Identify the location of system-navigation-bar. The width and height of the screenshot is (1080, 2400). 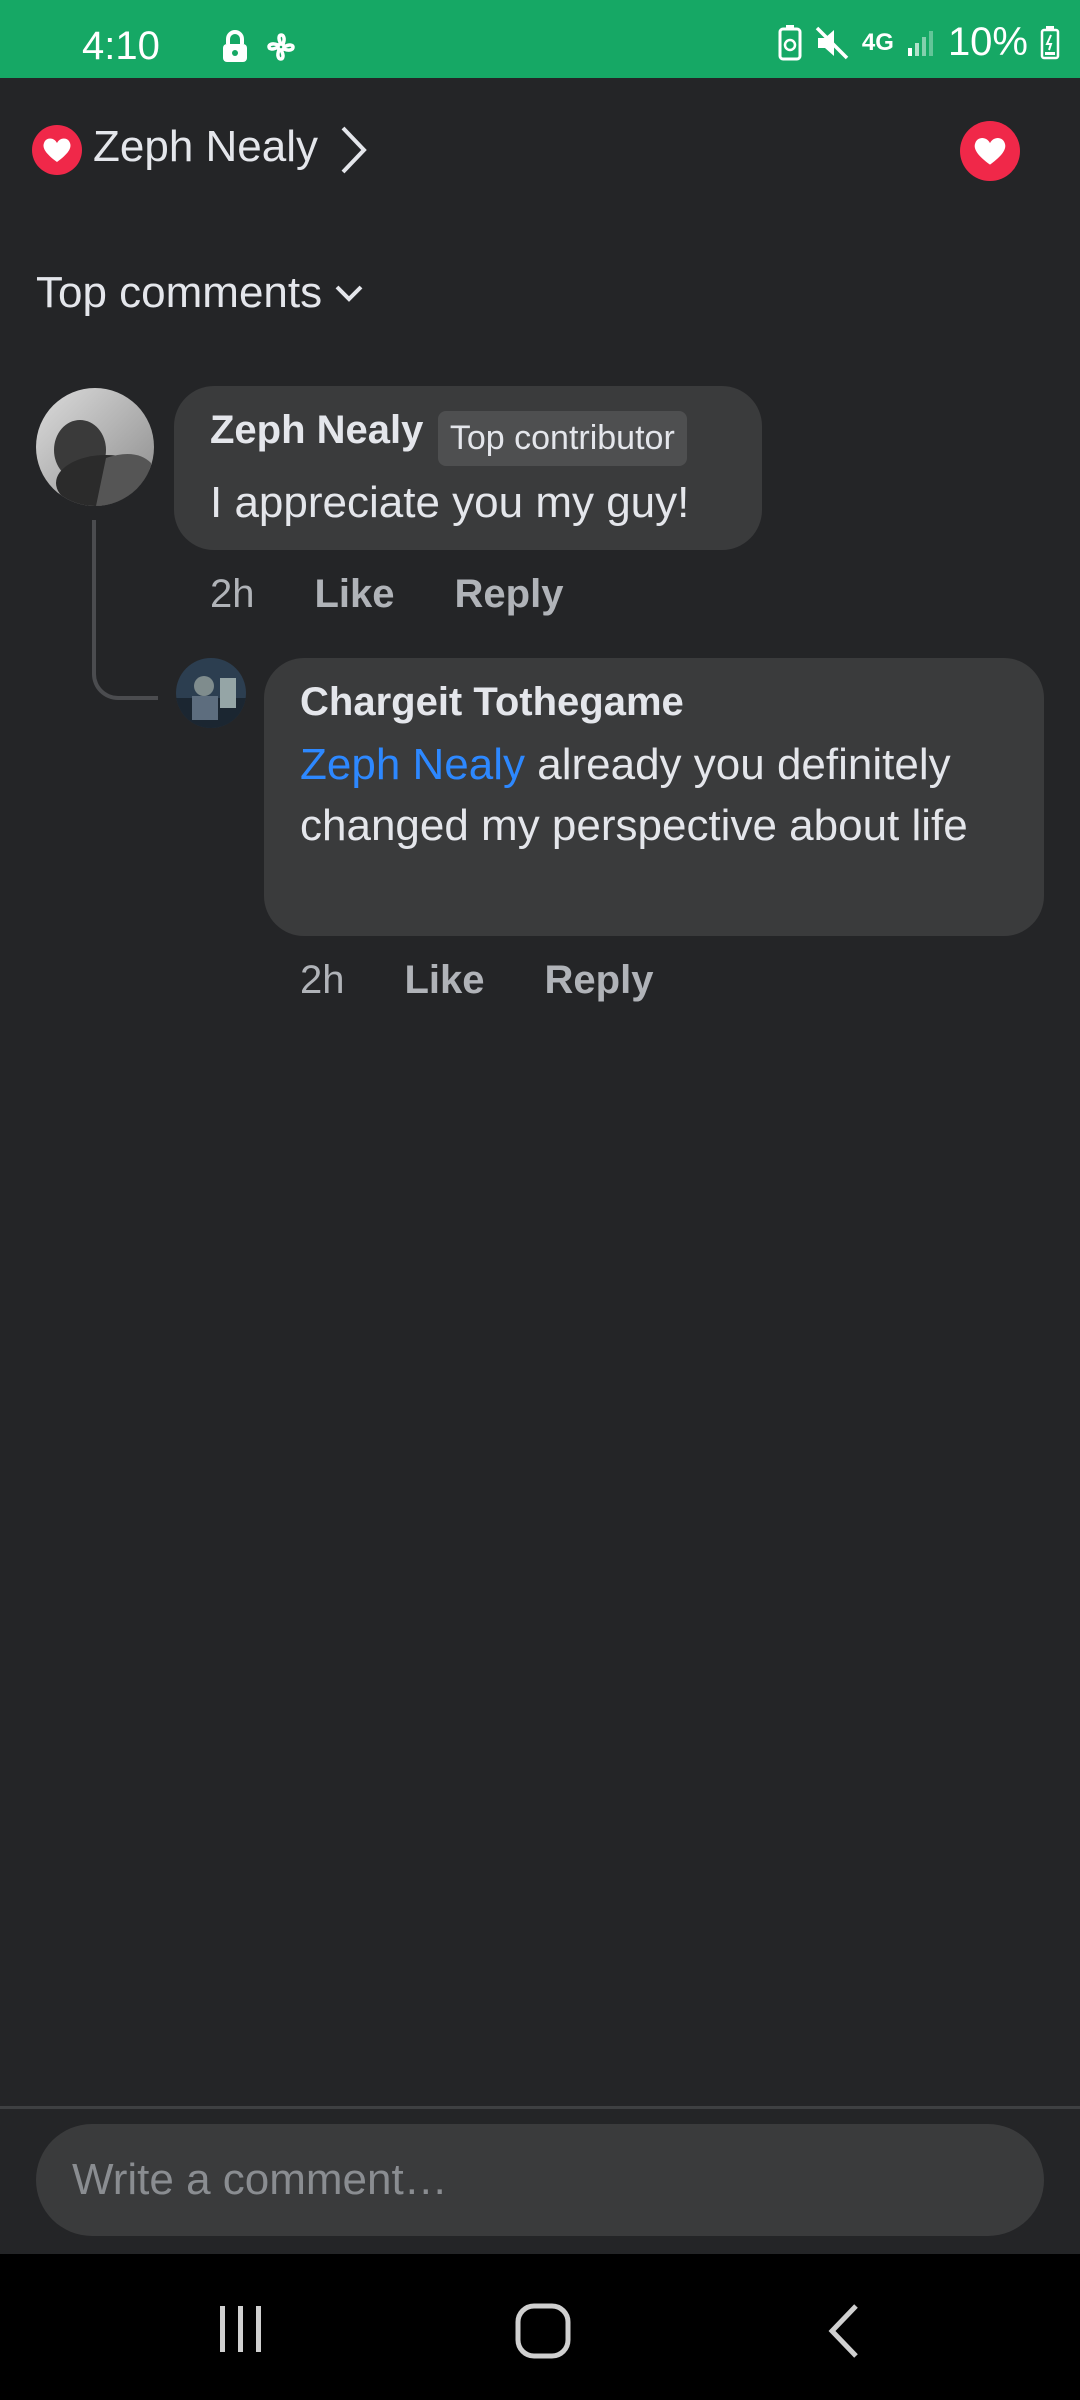
(540, 2327).